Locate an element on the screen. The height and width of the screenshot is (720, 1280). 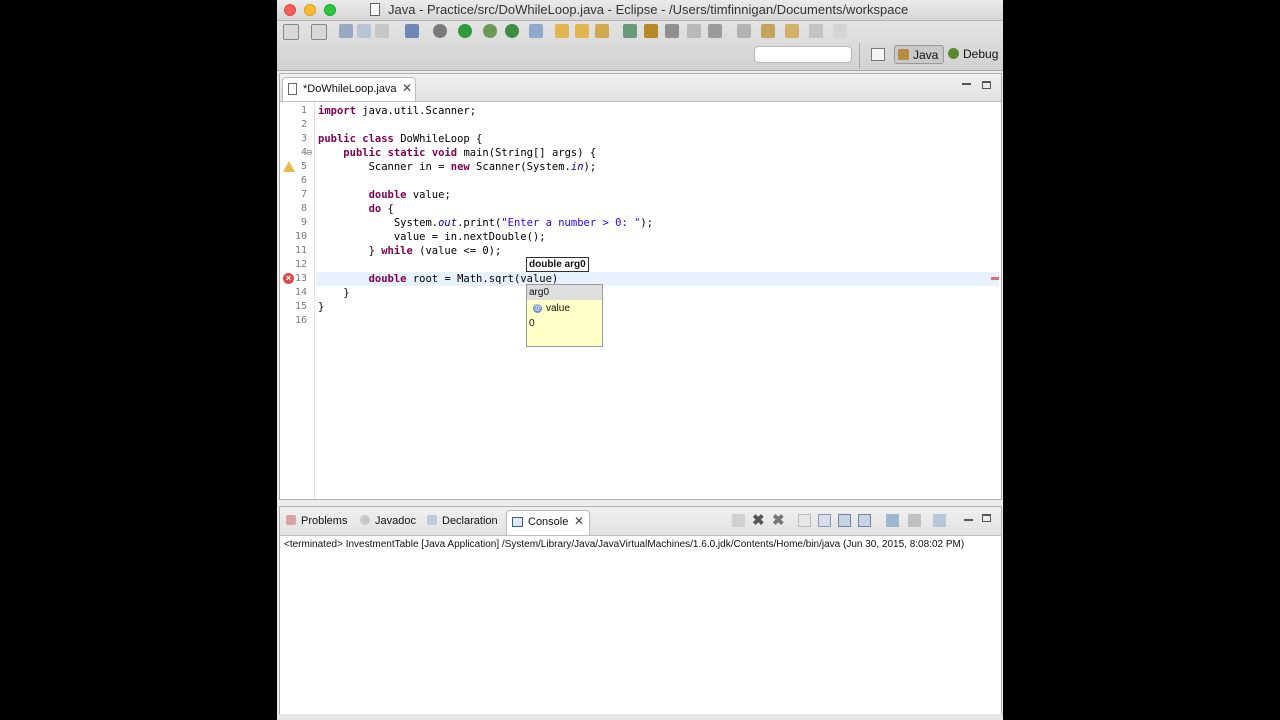
scroll-lock-icon is located at coordinates (824, 520).